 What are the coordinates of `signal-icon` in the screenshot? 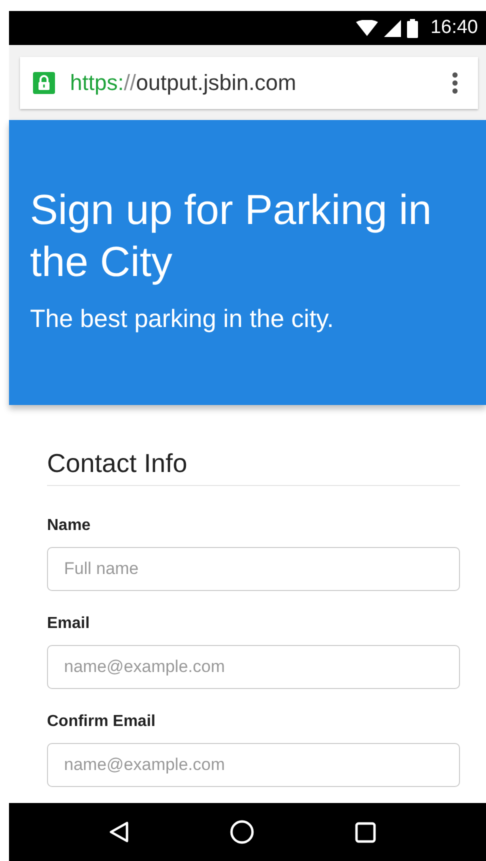 It's located at (393, 28).